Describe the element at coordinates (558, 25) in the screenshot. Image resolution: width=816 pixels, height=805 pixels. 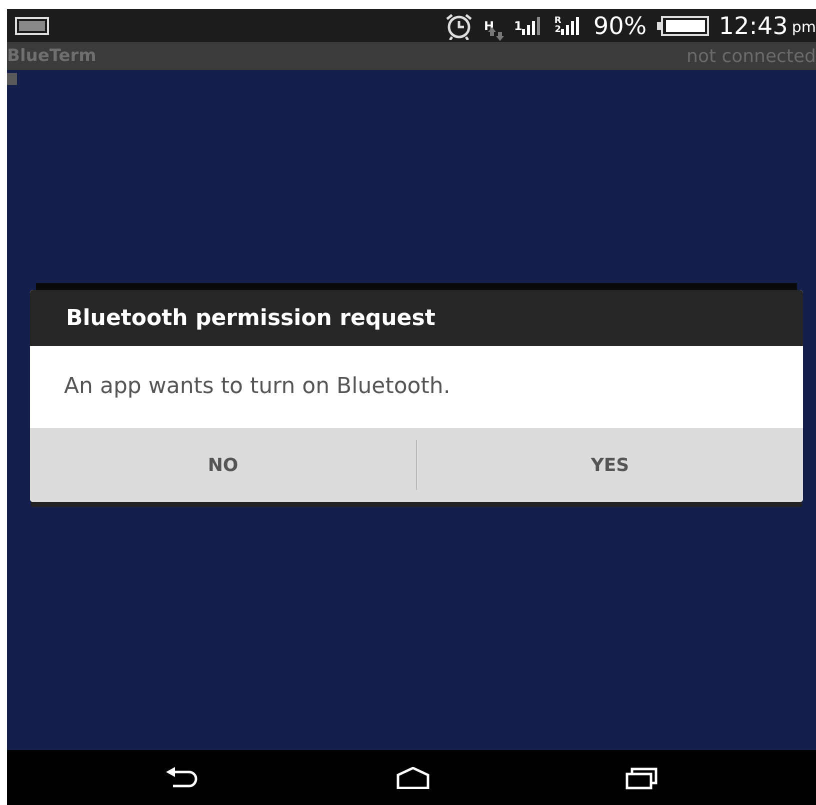
I see `sim2-label: R 2` at that location.